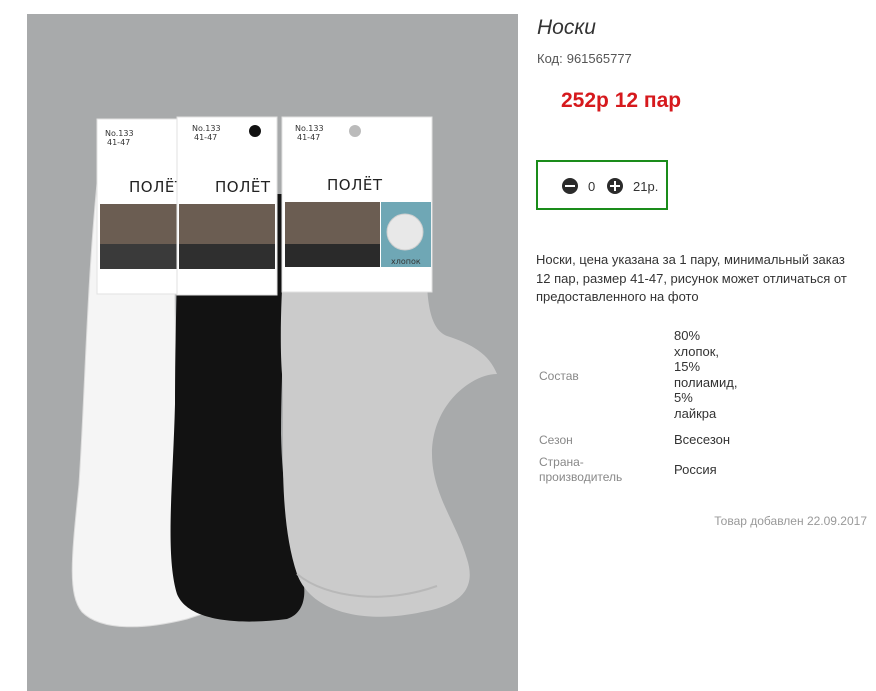  What do you see at coordinates (687, 366) in the screenshot?
I see `value-line: 15%` at bounding box center [687, 366].